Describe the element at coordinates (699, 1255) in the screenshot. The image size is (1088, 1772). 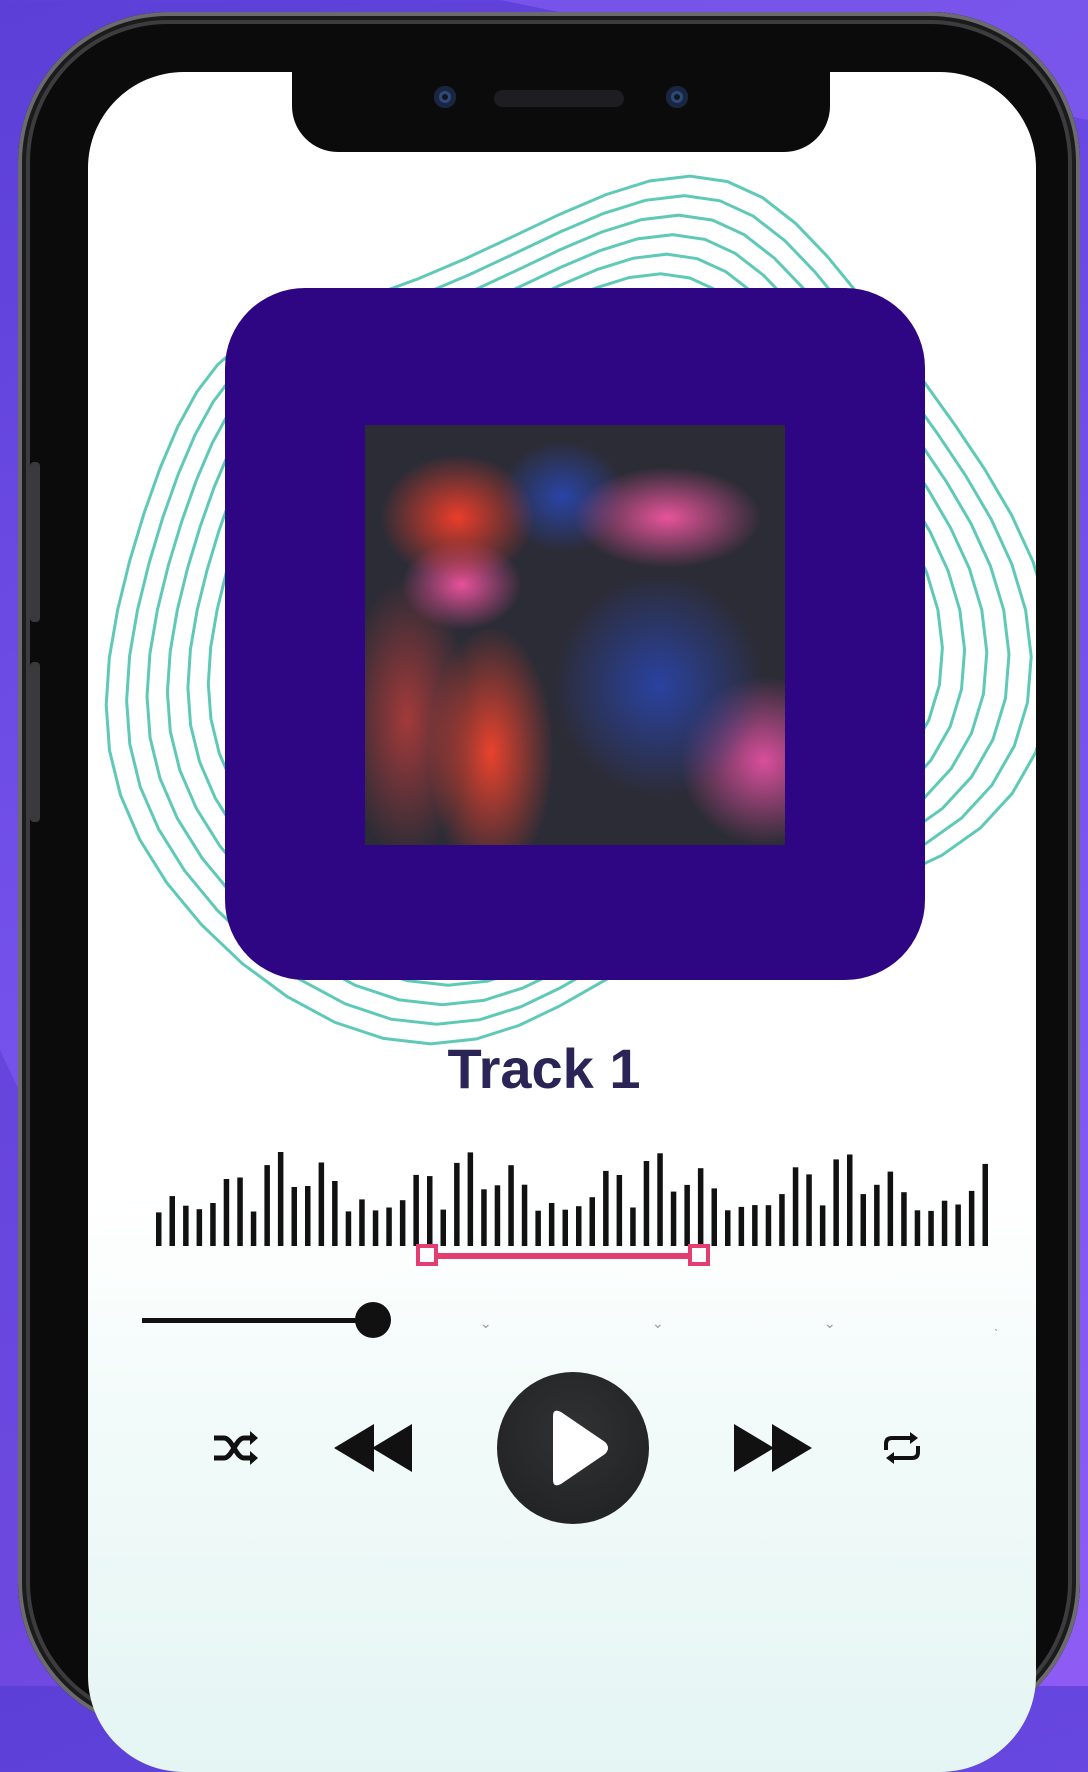
I see `selection-end-handle` at that location.